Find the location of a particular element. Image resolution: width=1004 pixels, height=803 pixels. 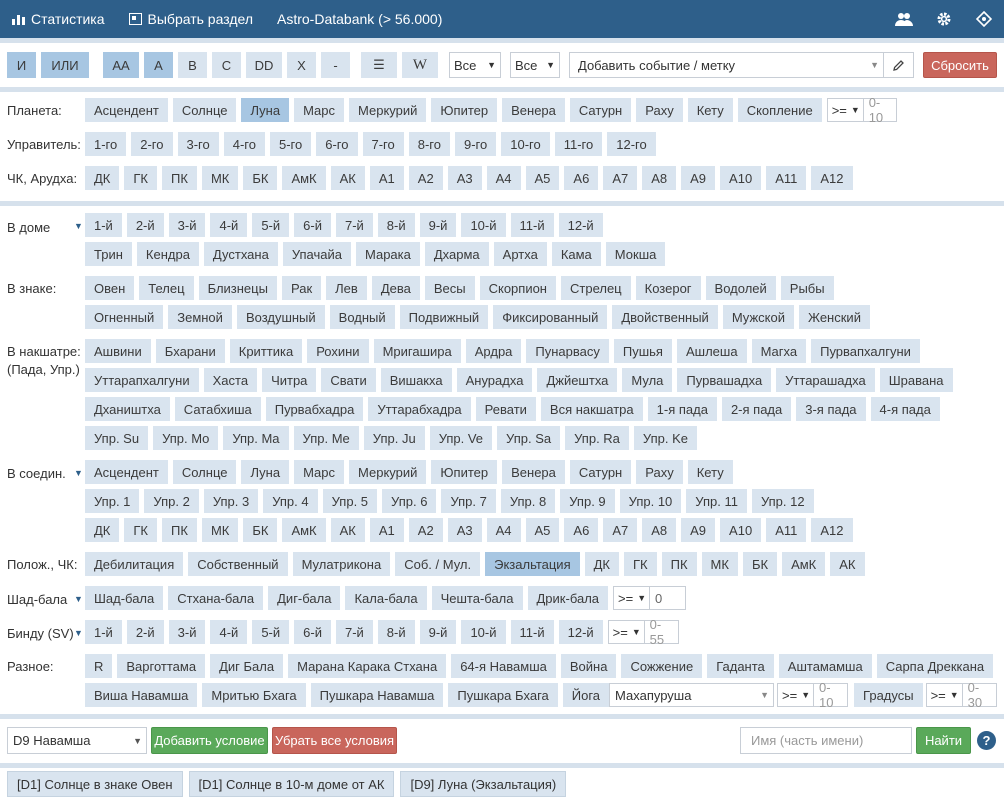

house-group-button-4: Упачайа is located at coordinates (316, 254).